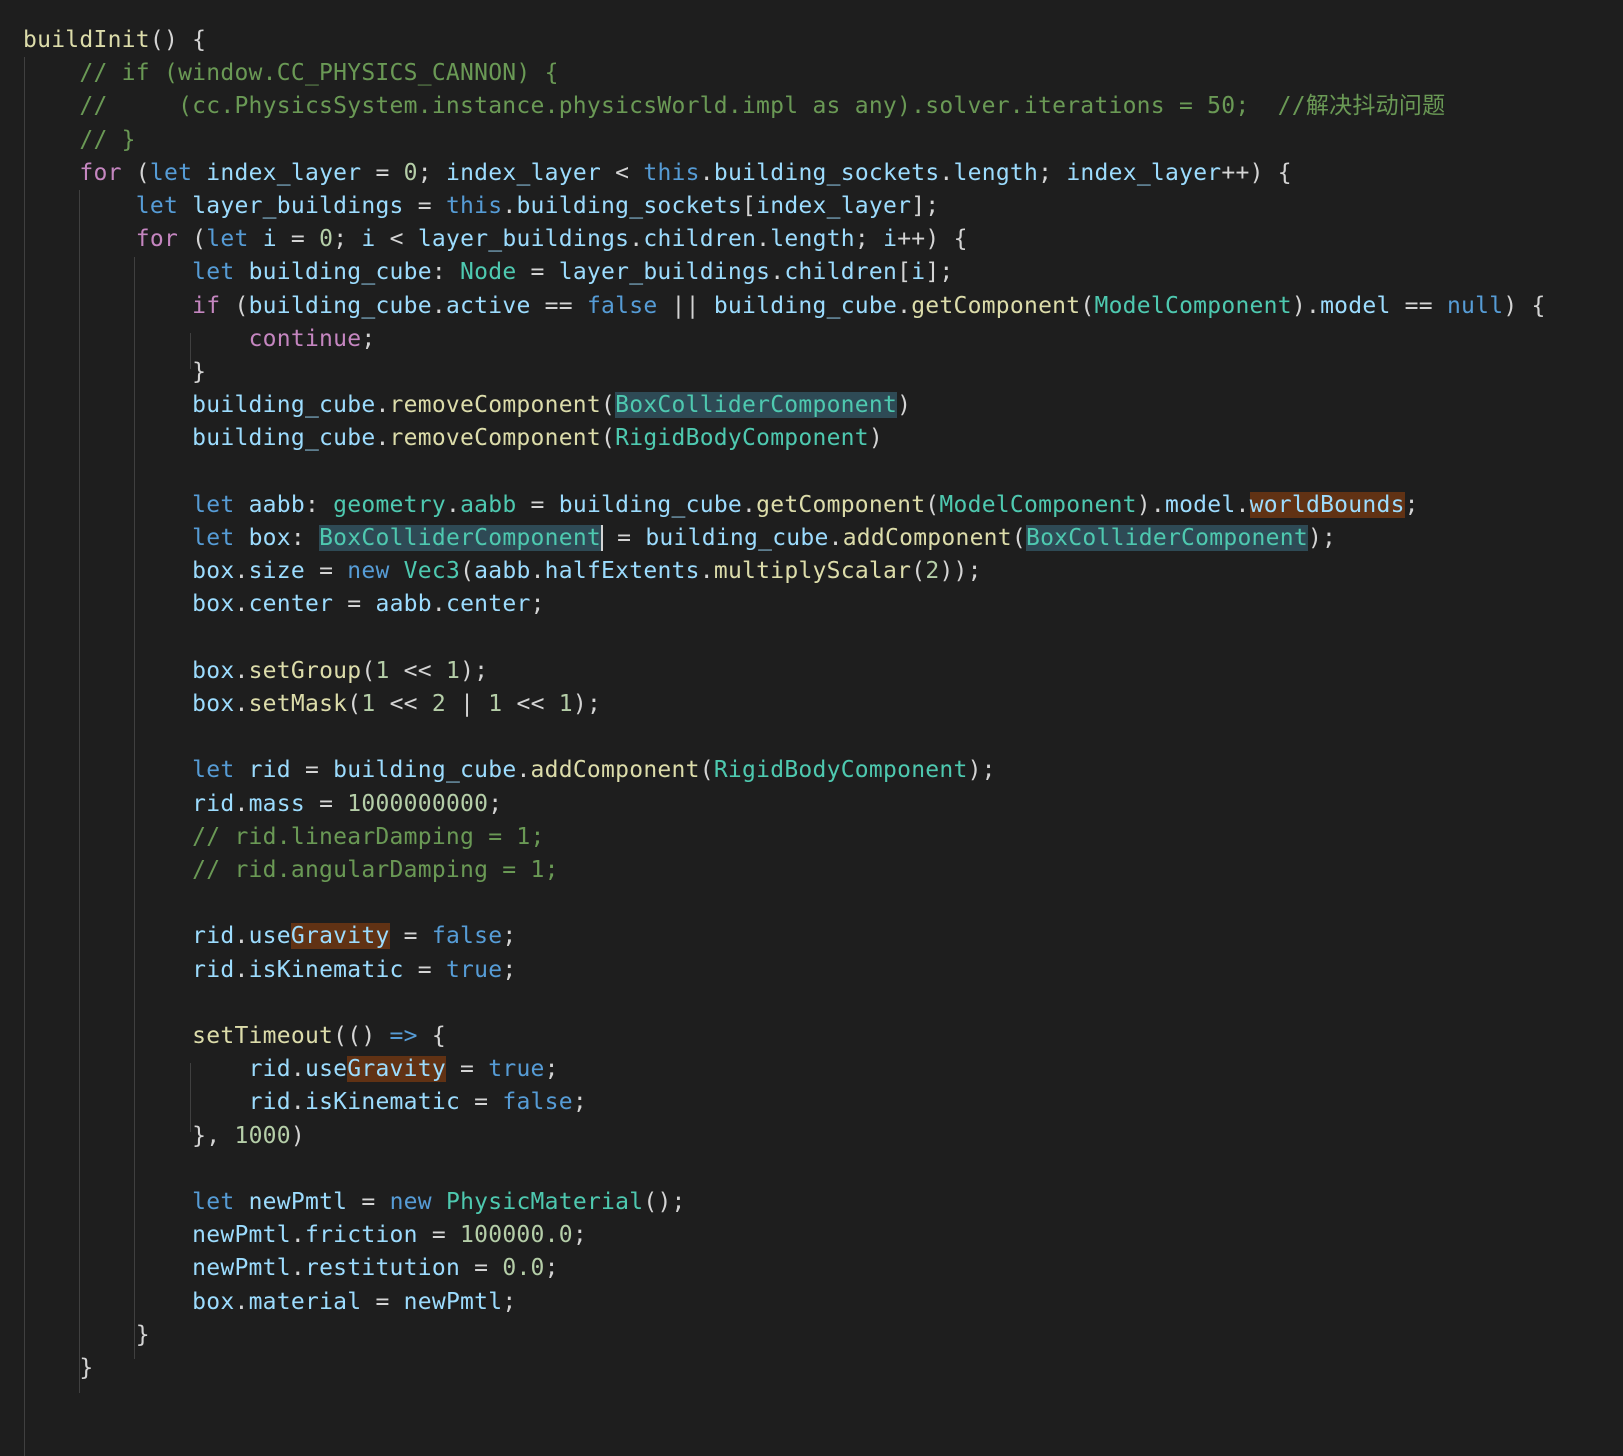  Describe the element at coordinates (811, 837) in the screenshot. I see `code-line: // rid.linearDamping = 1;` at that location.